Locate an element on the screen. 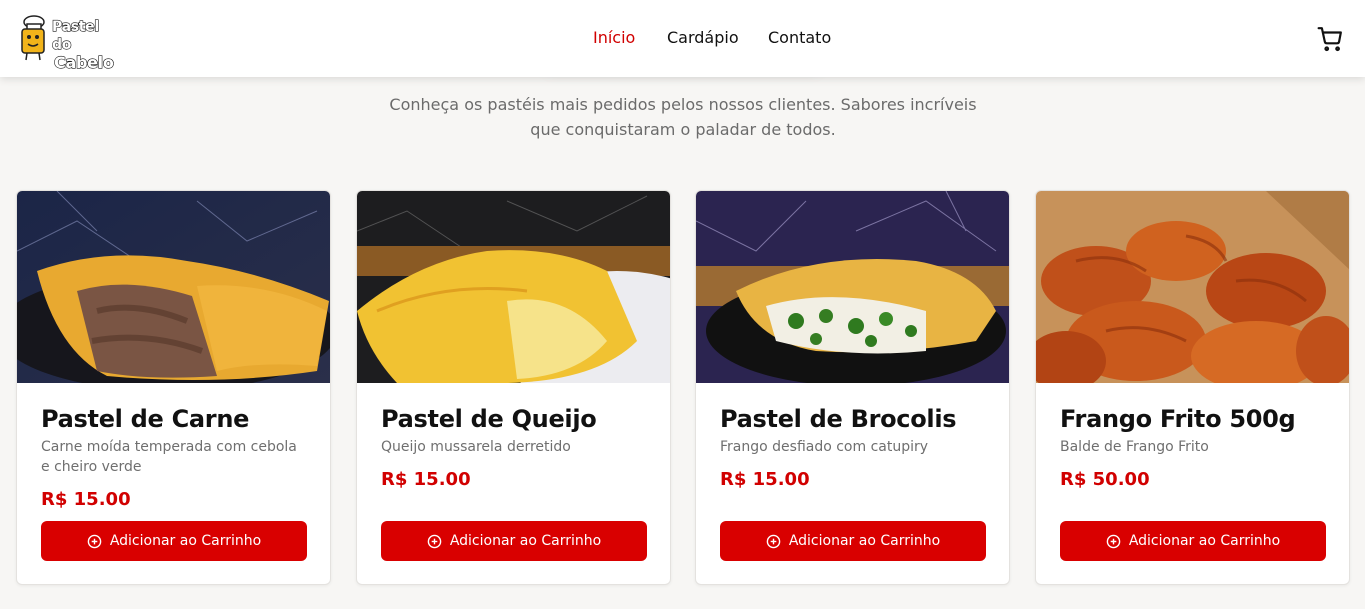  product-name: Pastel de Queijo is located at coordinates (489, 419).